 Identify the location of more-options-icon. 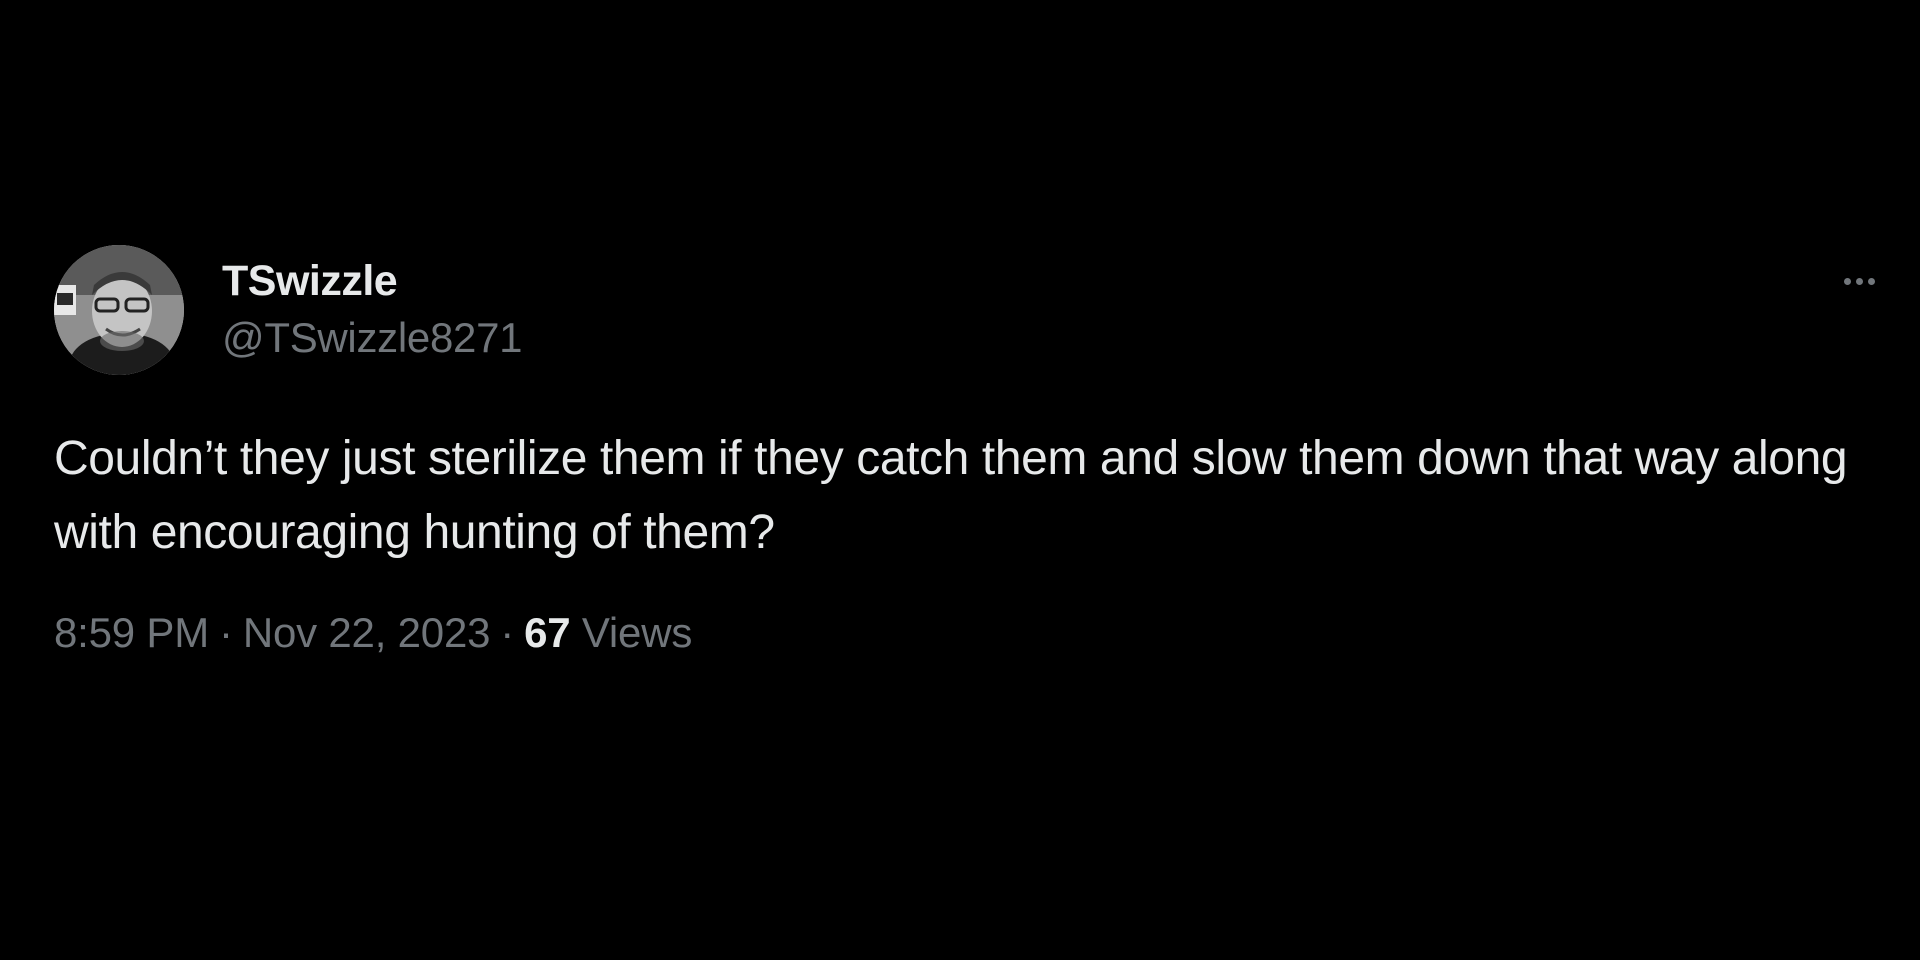
(1859, 281).